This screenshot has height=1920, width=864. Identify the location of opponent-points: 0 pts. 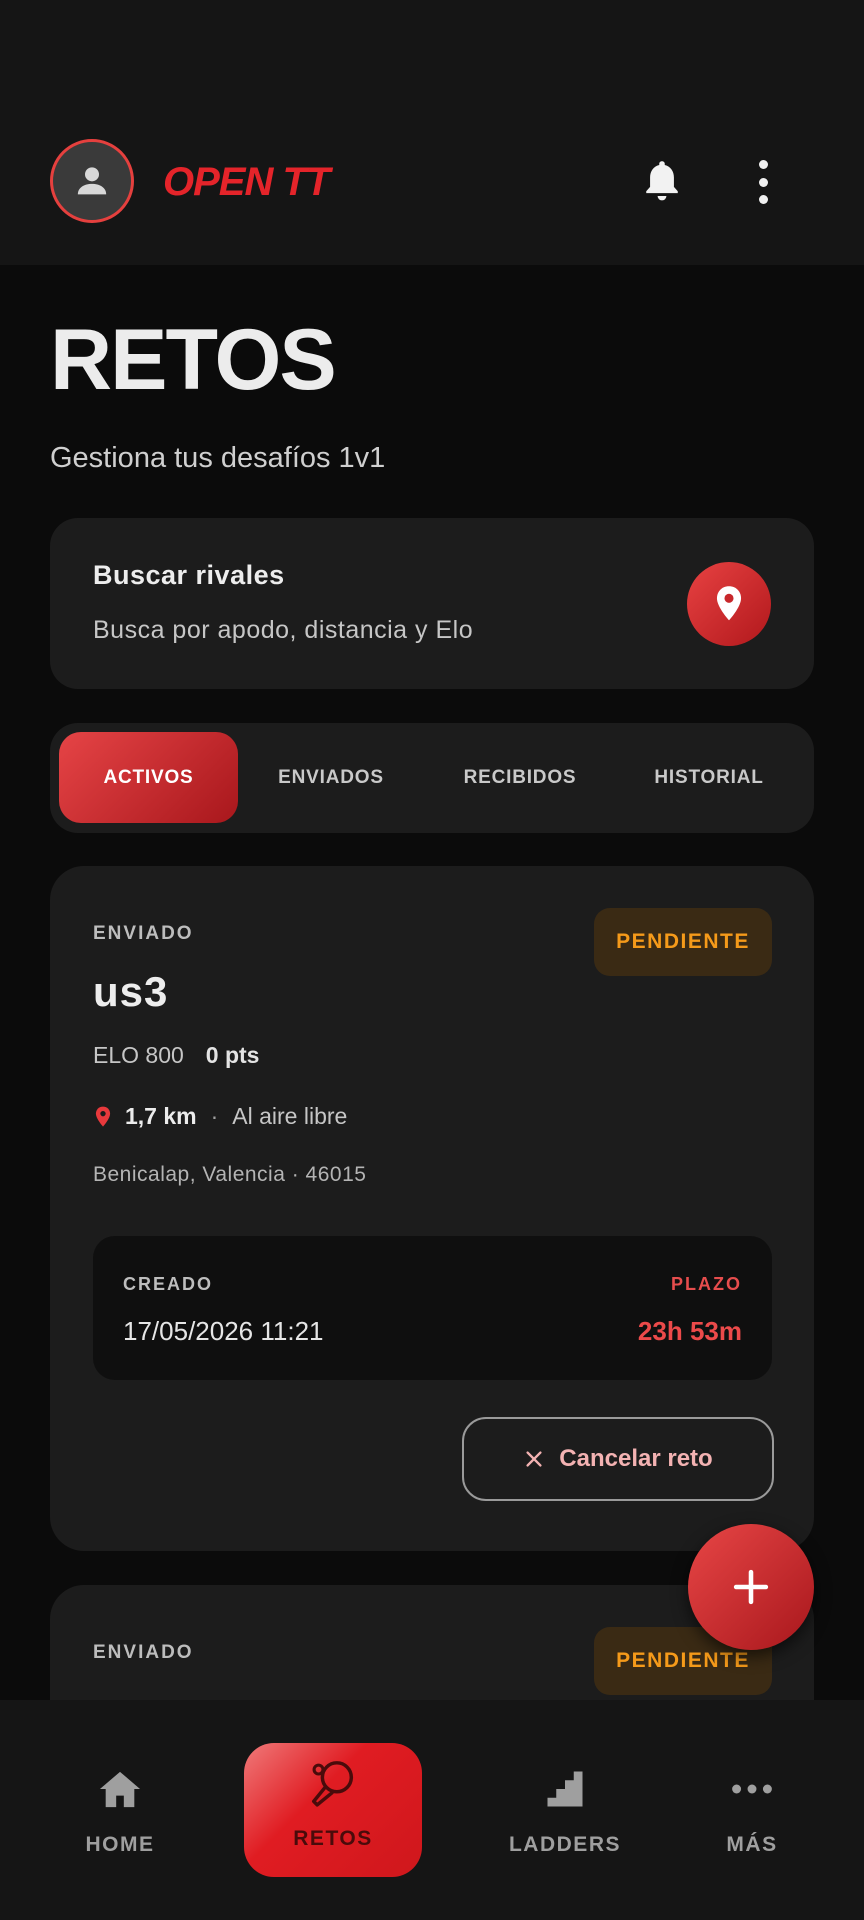
(232, 1055).